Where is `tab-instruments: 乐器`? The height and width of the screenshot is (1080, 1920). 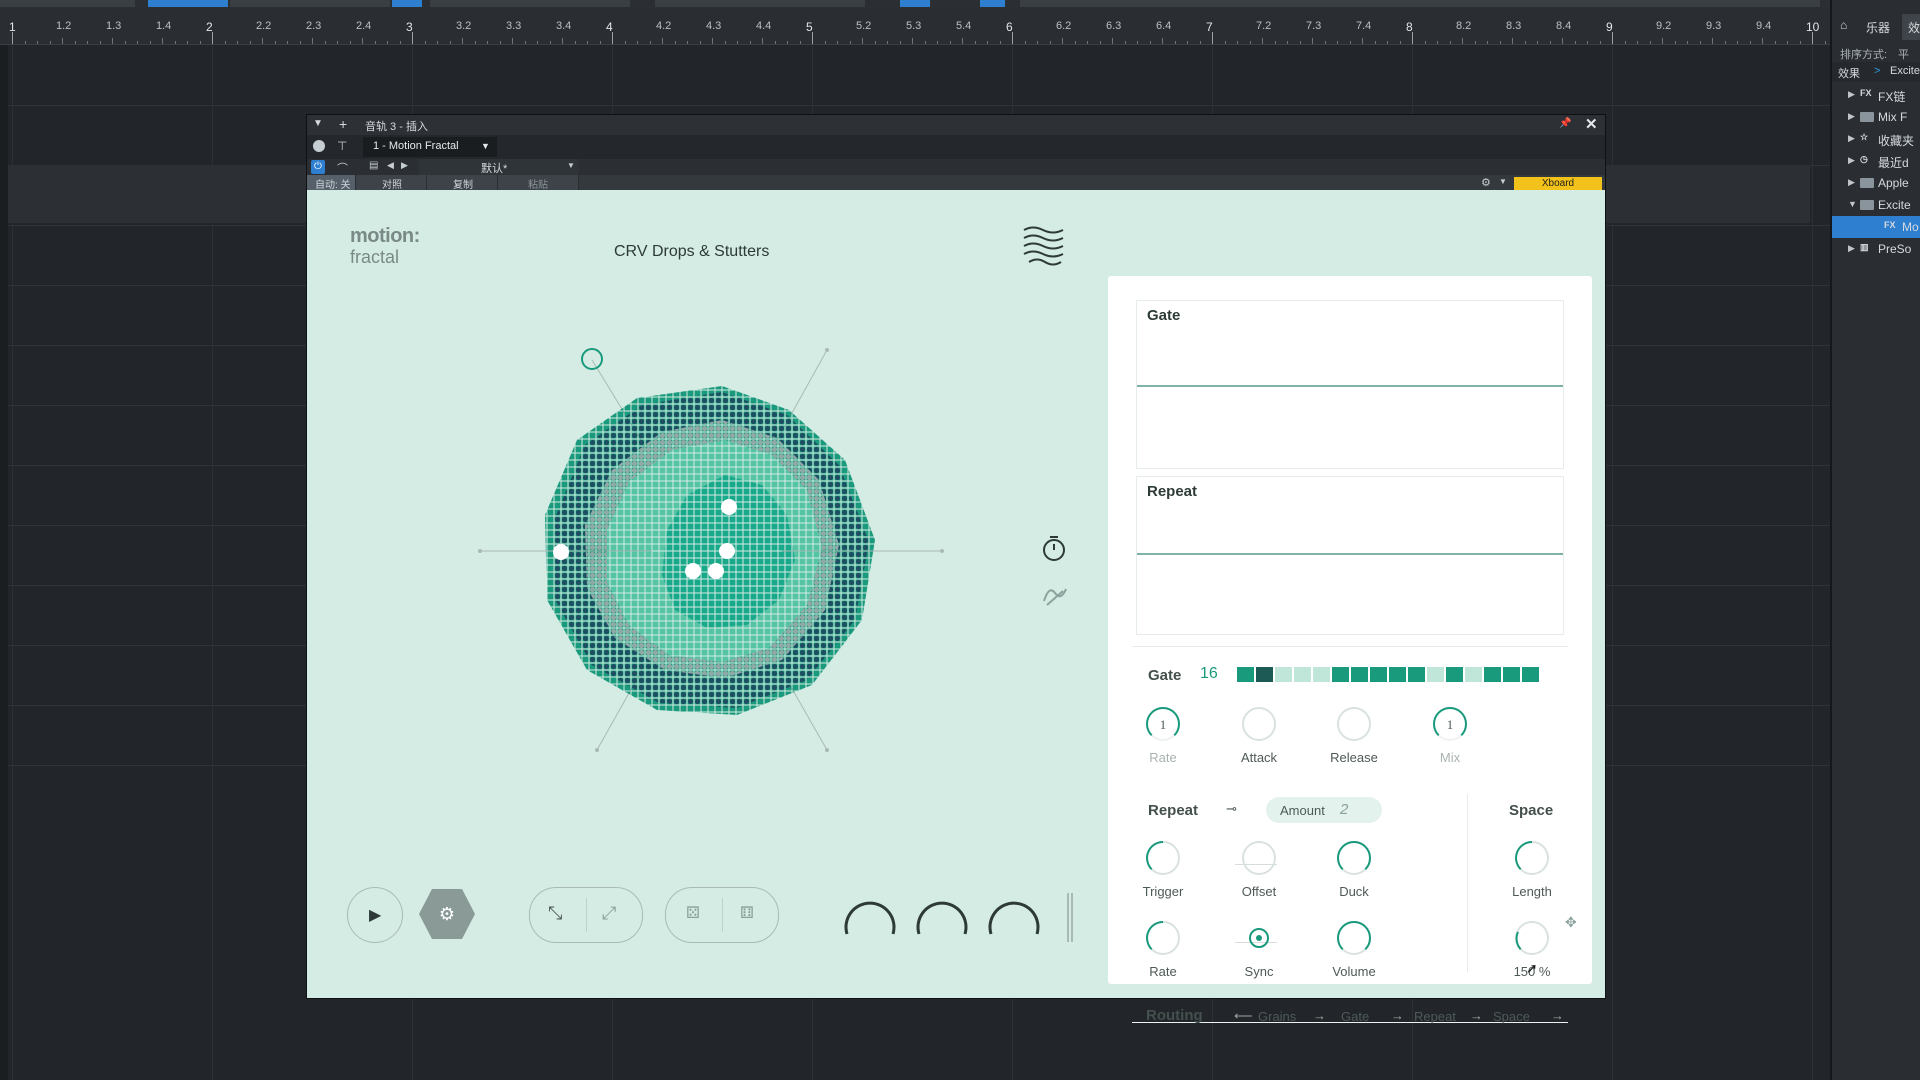
tab-instruments: 乐器 is located at coordinates (1878, 27).